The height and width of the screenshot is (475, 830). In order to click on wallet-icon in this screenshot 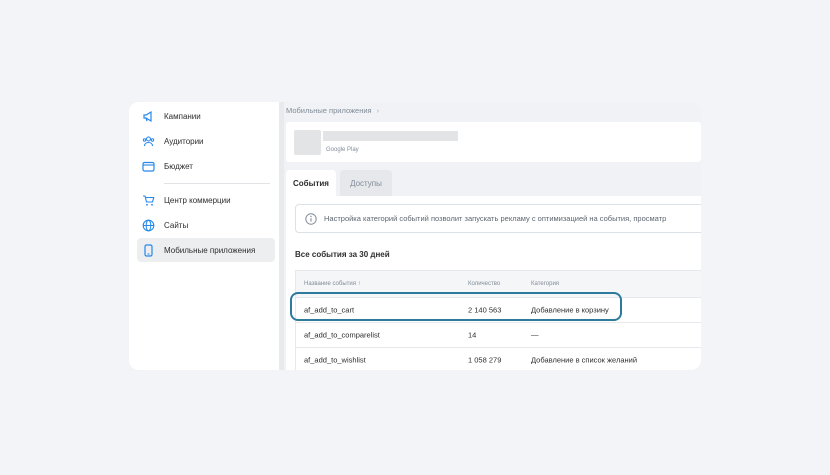, I will do `click(148, 166)`.